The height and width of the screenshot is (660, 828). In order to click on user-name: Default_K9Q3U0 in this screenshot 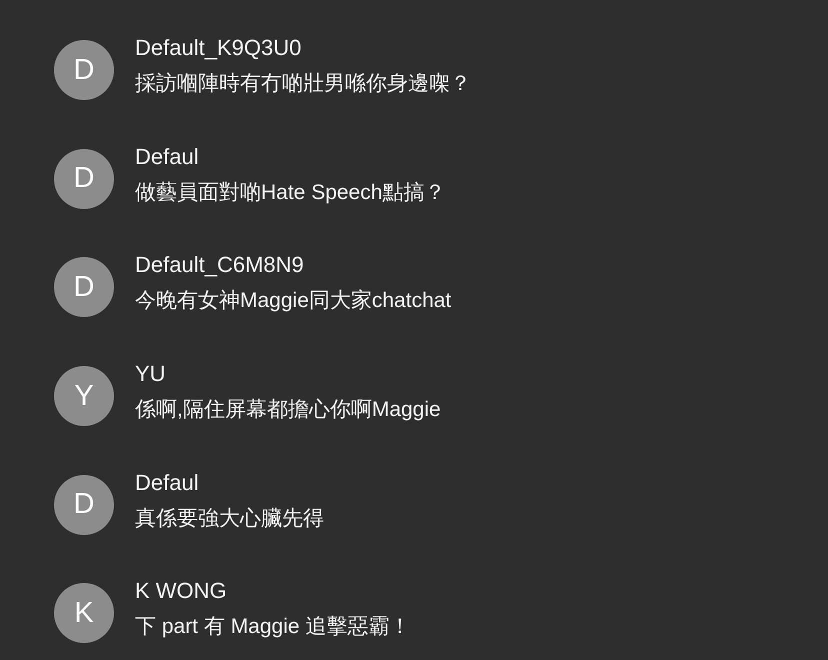, I will do `click(218, 48)`.